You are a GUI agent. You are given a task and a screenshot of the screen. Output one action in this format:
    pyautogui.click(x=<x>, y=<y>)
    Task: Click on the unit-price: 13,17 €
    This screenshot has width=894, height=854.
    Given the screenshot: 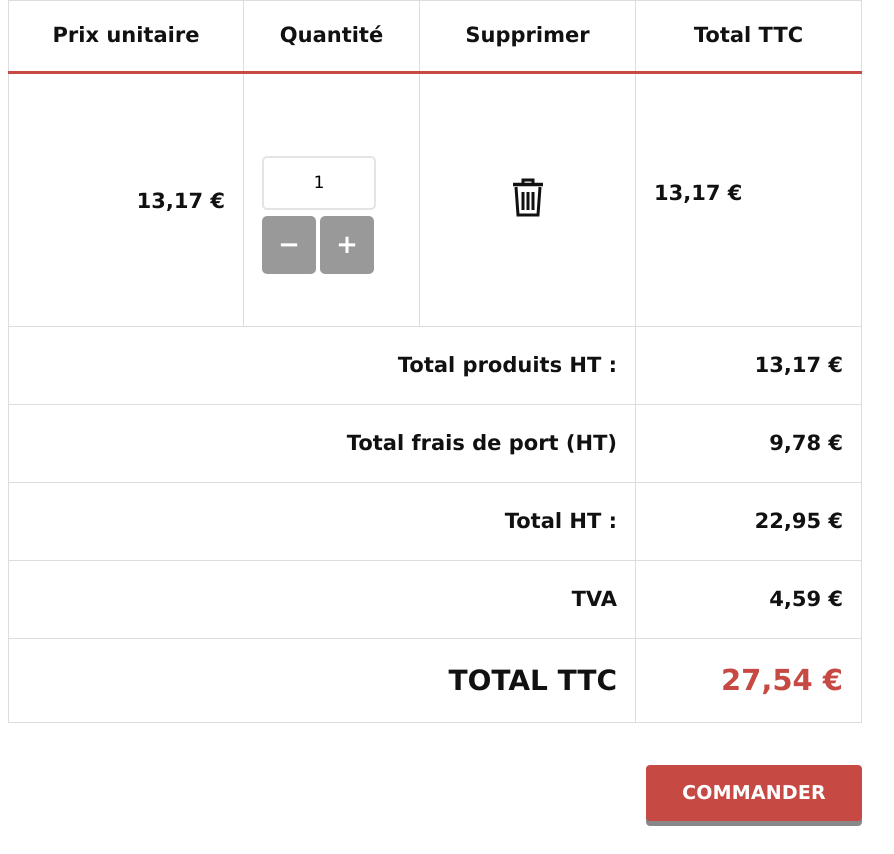 What is the action you would take?
    pyautogui.click(x=180, y=201)
    